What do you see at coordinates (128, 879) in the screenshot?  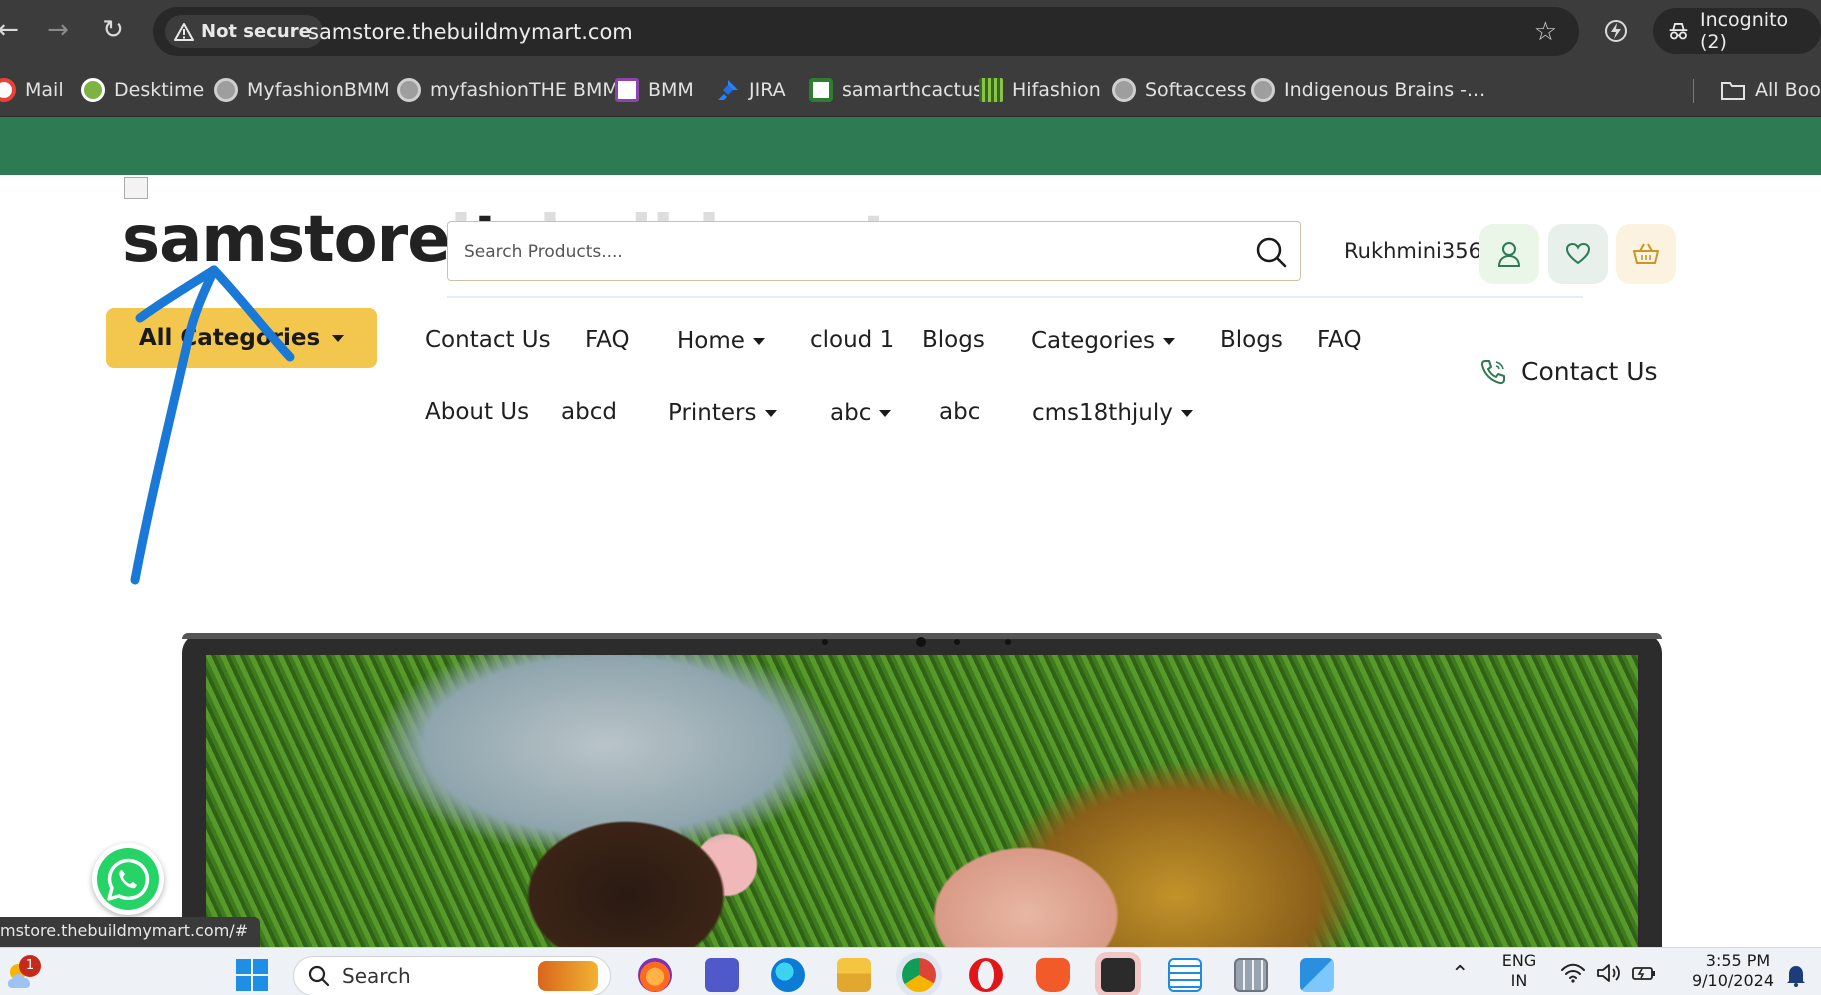 I see `whatsapp-button` at bounding box center [128, 879].